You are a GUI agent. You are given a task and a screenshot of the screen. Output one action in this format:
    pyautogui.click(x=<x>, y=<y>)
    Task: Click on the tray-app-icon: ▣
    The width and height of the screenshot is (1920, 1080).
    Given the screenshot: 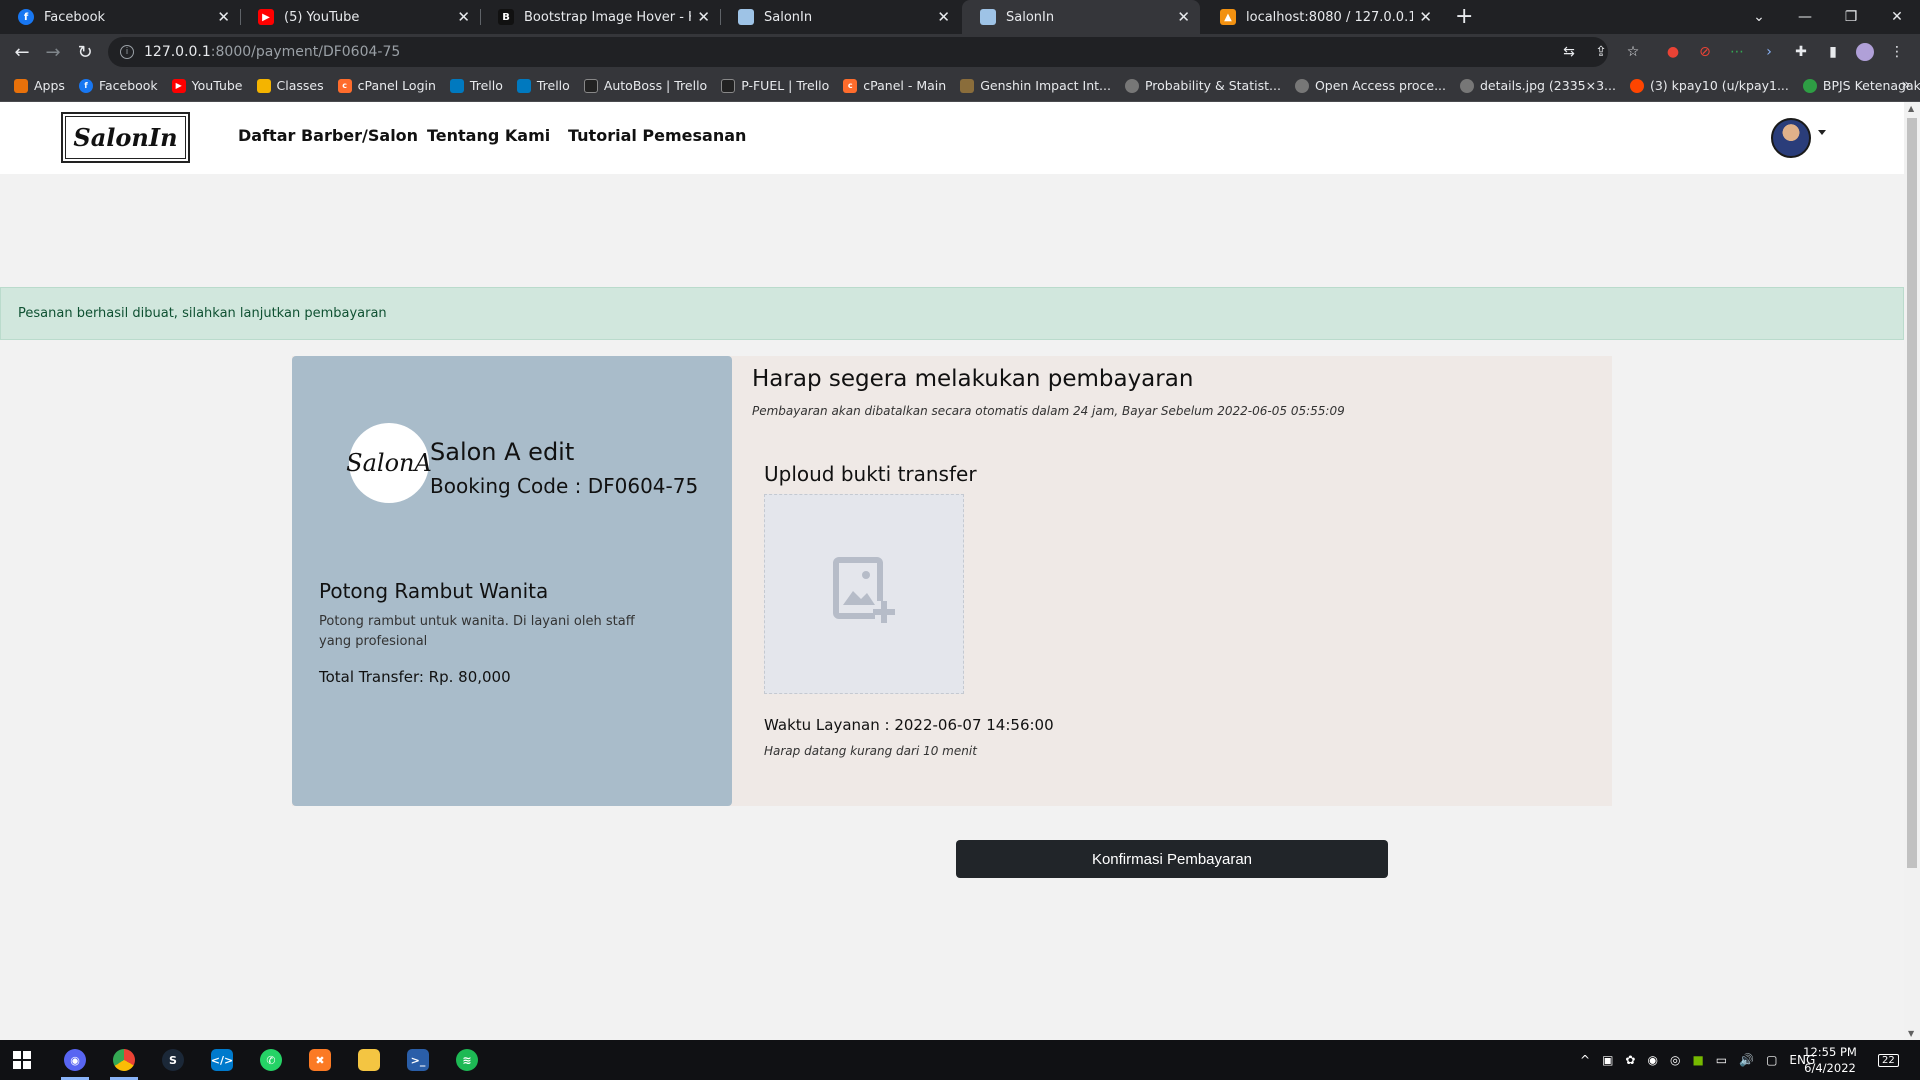 What is the action you would take?
    pyautogui.click(x=1607, y=1060)
    